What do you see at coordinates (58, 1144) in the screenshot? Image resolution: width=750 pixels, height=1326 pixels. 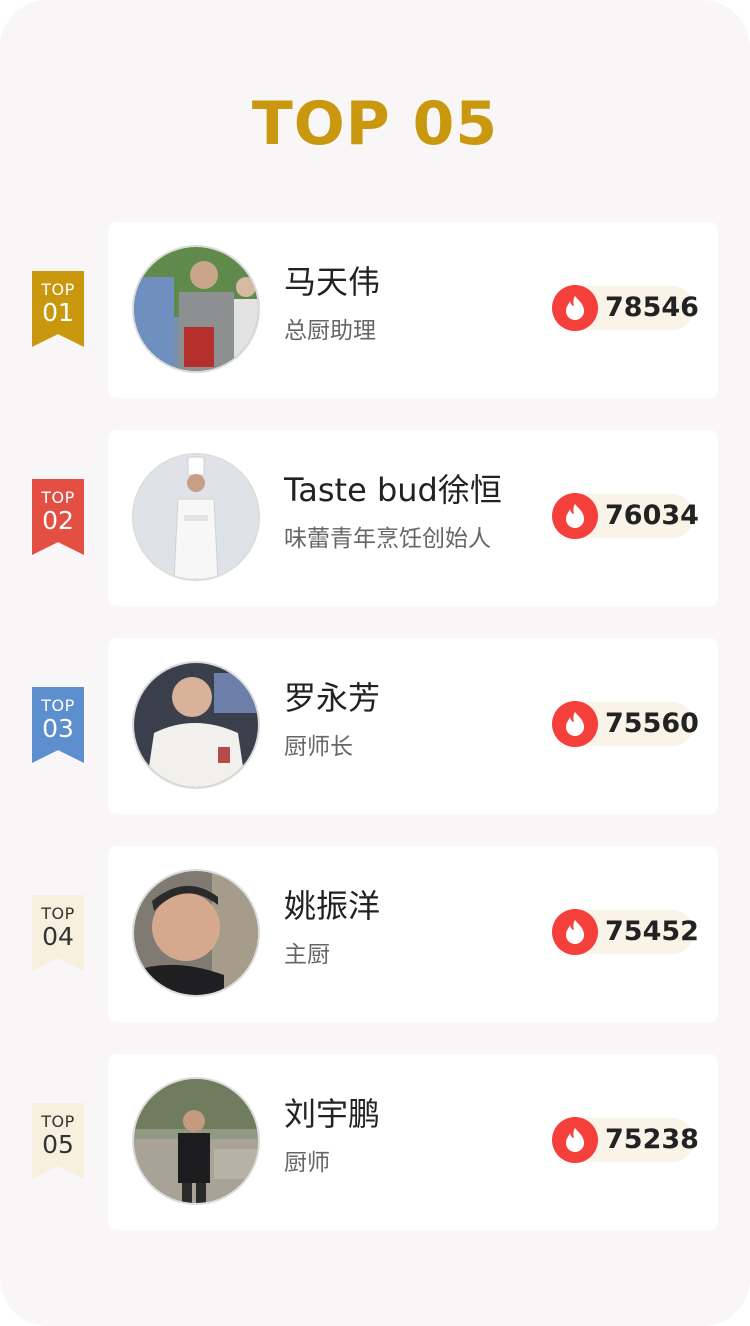 I see `rank-number: 05` at bounding box center [58, 1144].